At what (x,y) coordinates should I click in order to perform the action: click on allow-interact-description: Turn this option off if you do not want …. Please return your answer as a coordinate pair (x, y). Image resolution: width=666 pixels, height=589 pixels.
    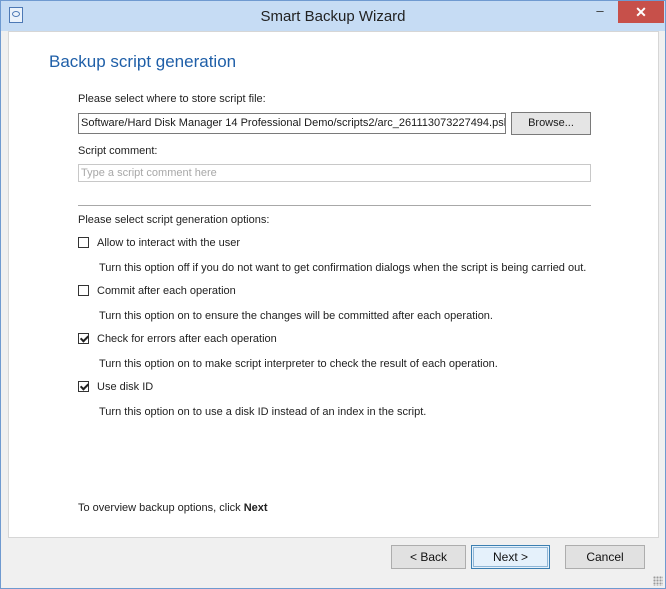
    Looking at the image, I should click on (343, 268).